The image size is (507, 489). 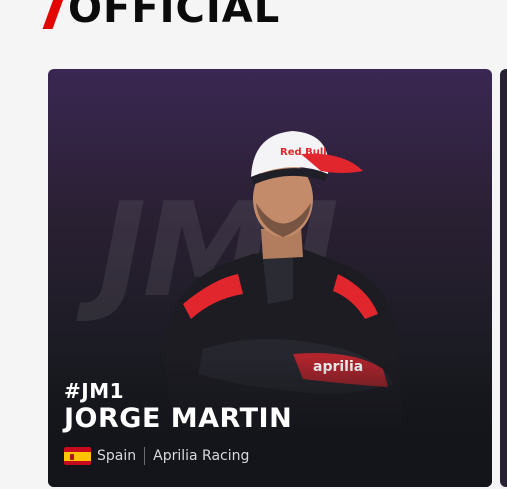 What do you see at coordinates (303, 152) in the screenshot?
I see `svg-text: Red Bull` at bounding box center [303, 152].